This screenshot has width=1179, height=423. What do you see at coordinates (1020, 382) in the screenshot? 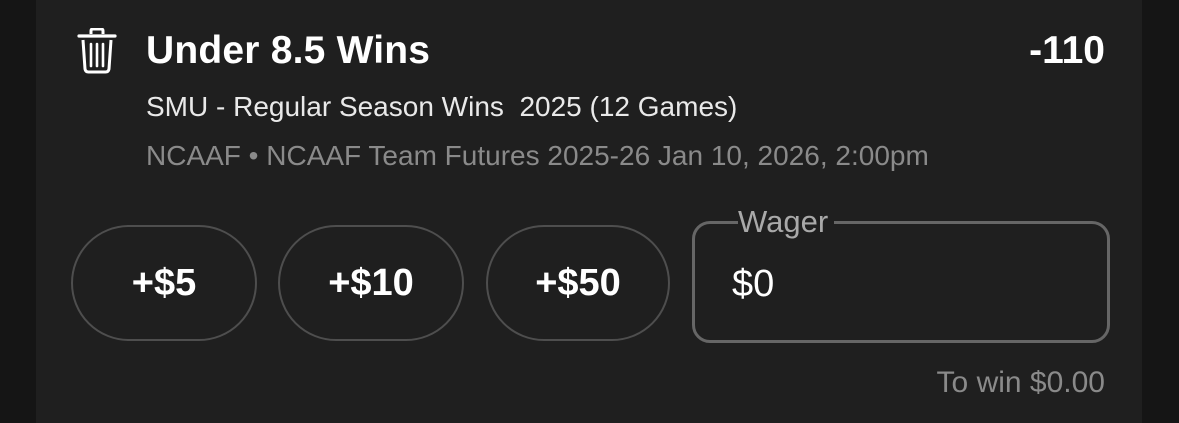
I see `to-win-text: To win $0.00` at bounding box center [1020, 382].